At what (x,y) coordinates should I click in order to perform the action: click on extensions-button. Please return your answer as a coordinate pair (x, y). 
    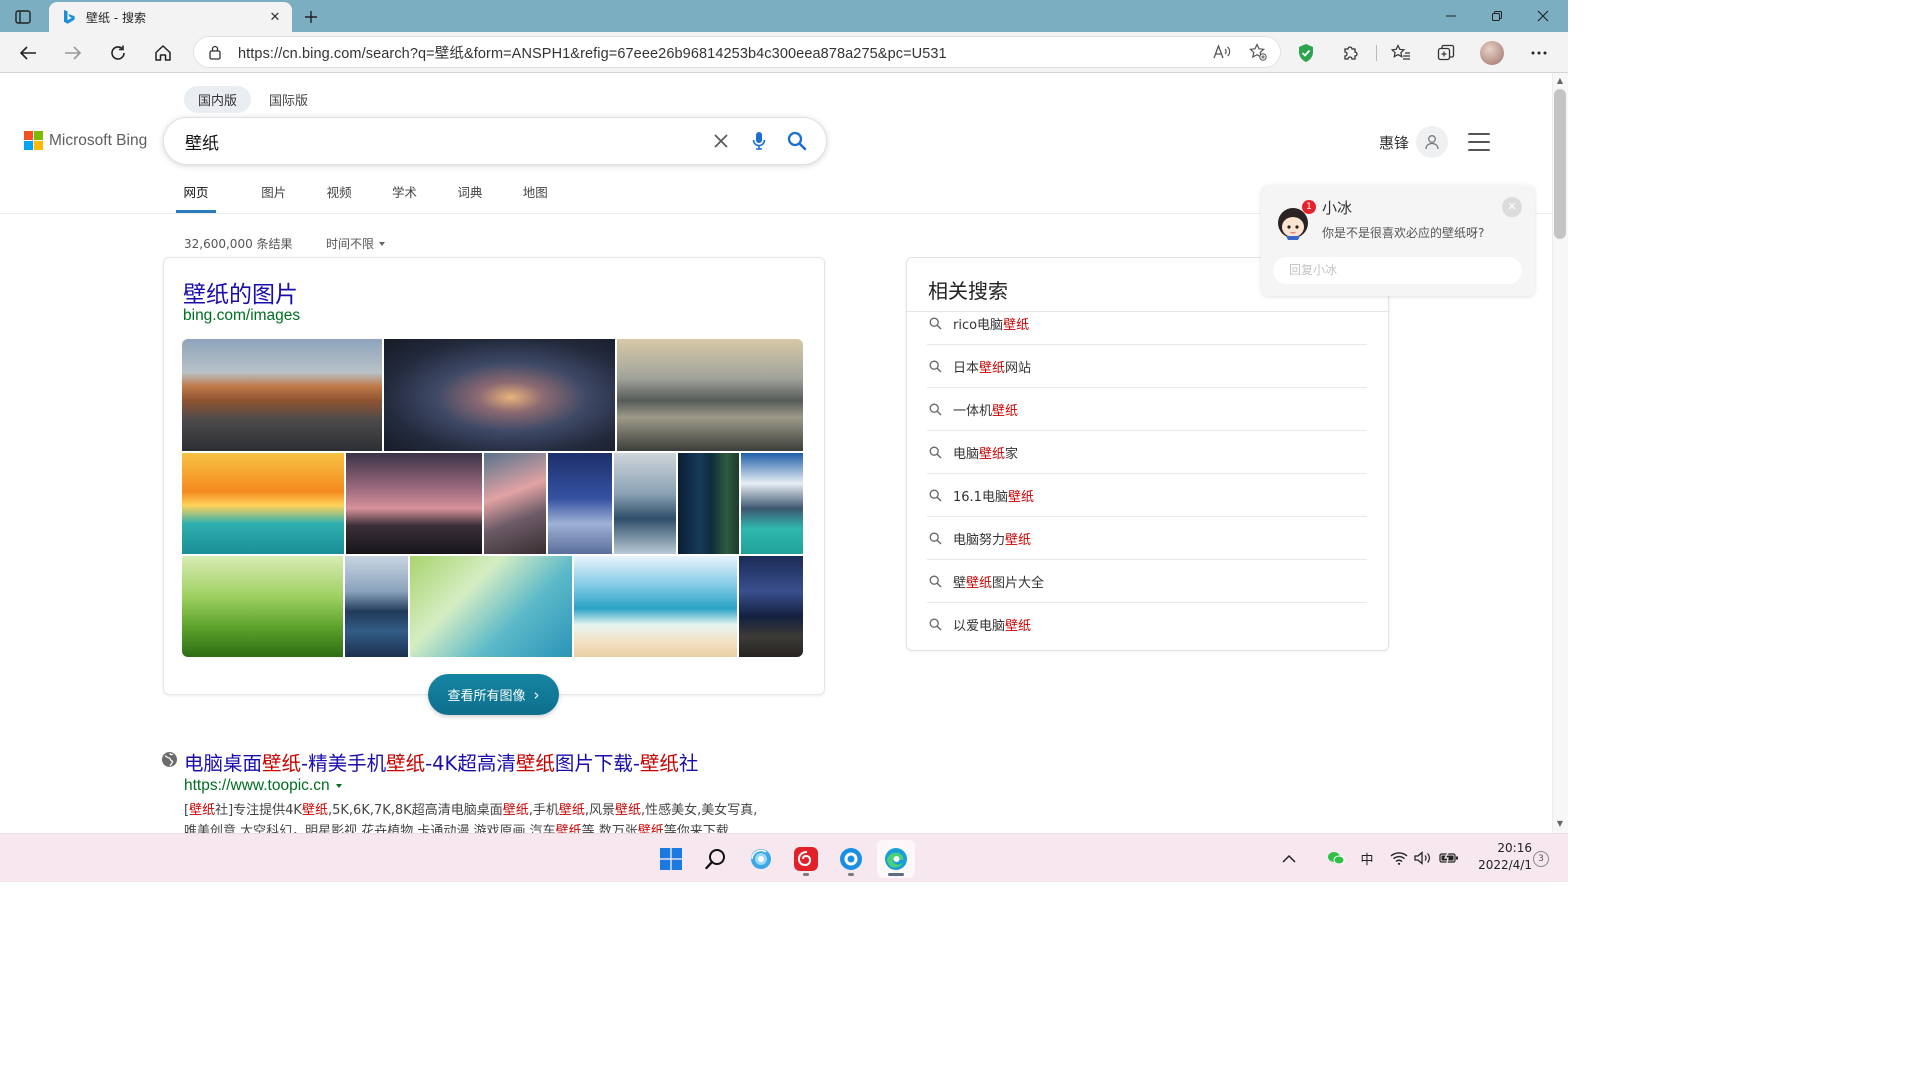
    Looking at the image, I should click on (1351, 53).